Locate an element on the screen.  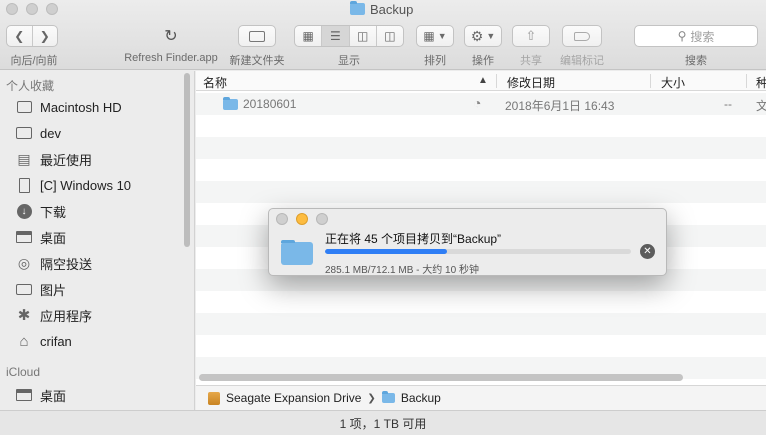
copy-status-title: 正在将 45 个项目拷贝到“Backup” is located at coordinates (413, 239).